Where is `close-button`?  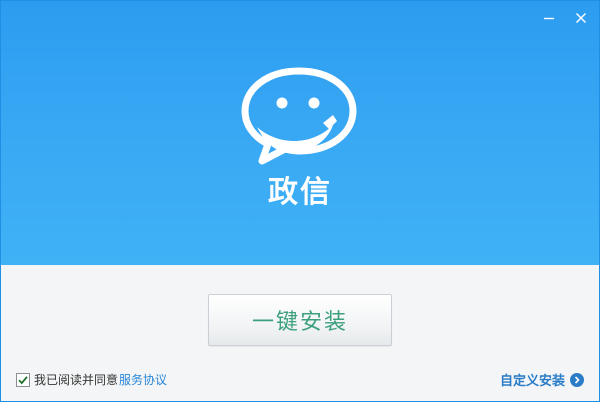
close-button is located at coordinates (581, 18).